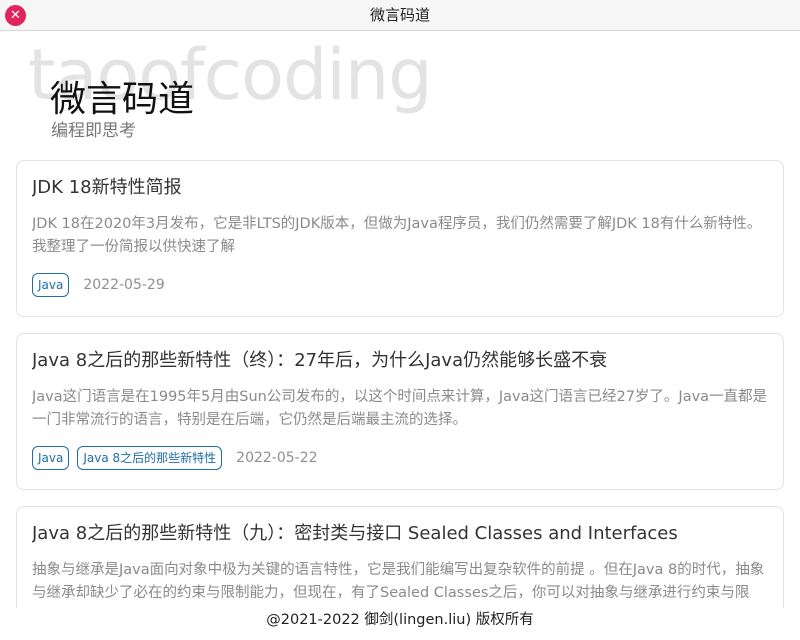 This screenshot has width=800, height=640. I want to click on post-date: 2022-05-29, so click(124, 285).